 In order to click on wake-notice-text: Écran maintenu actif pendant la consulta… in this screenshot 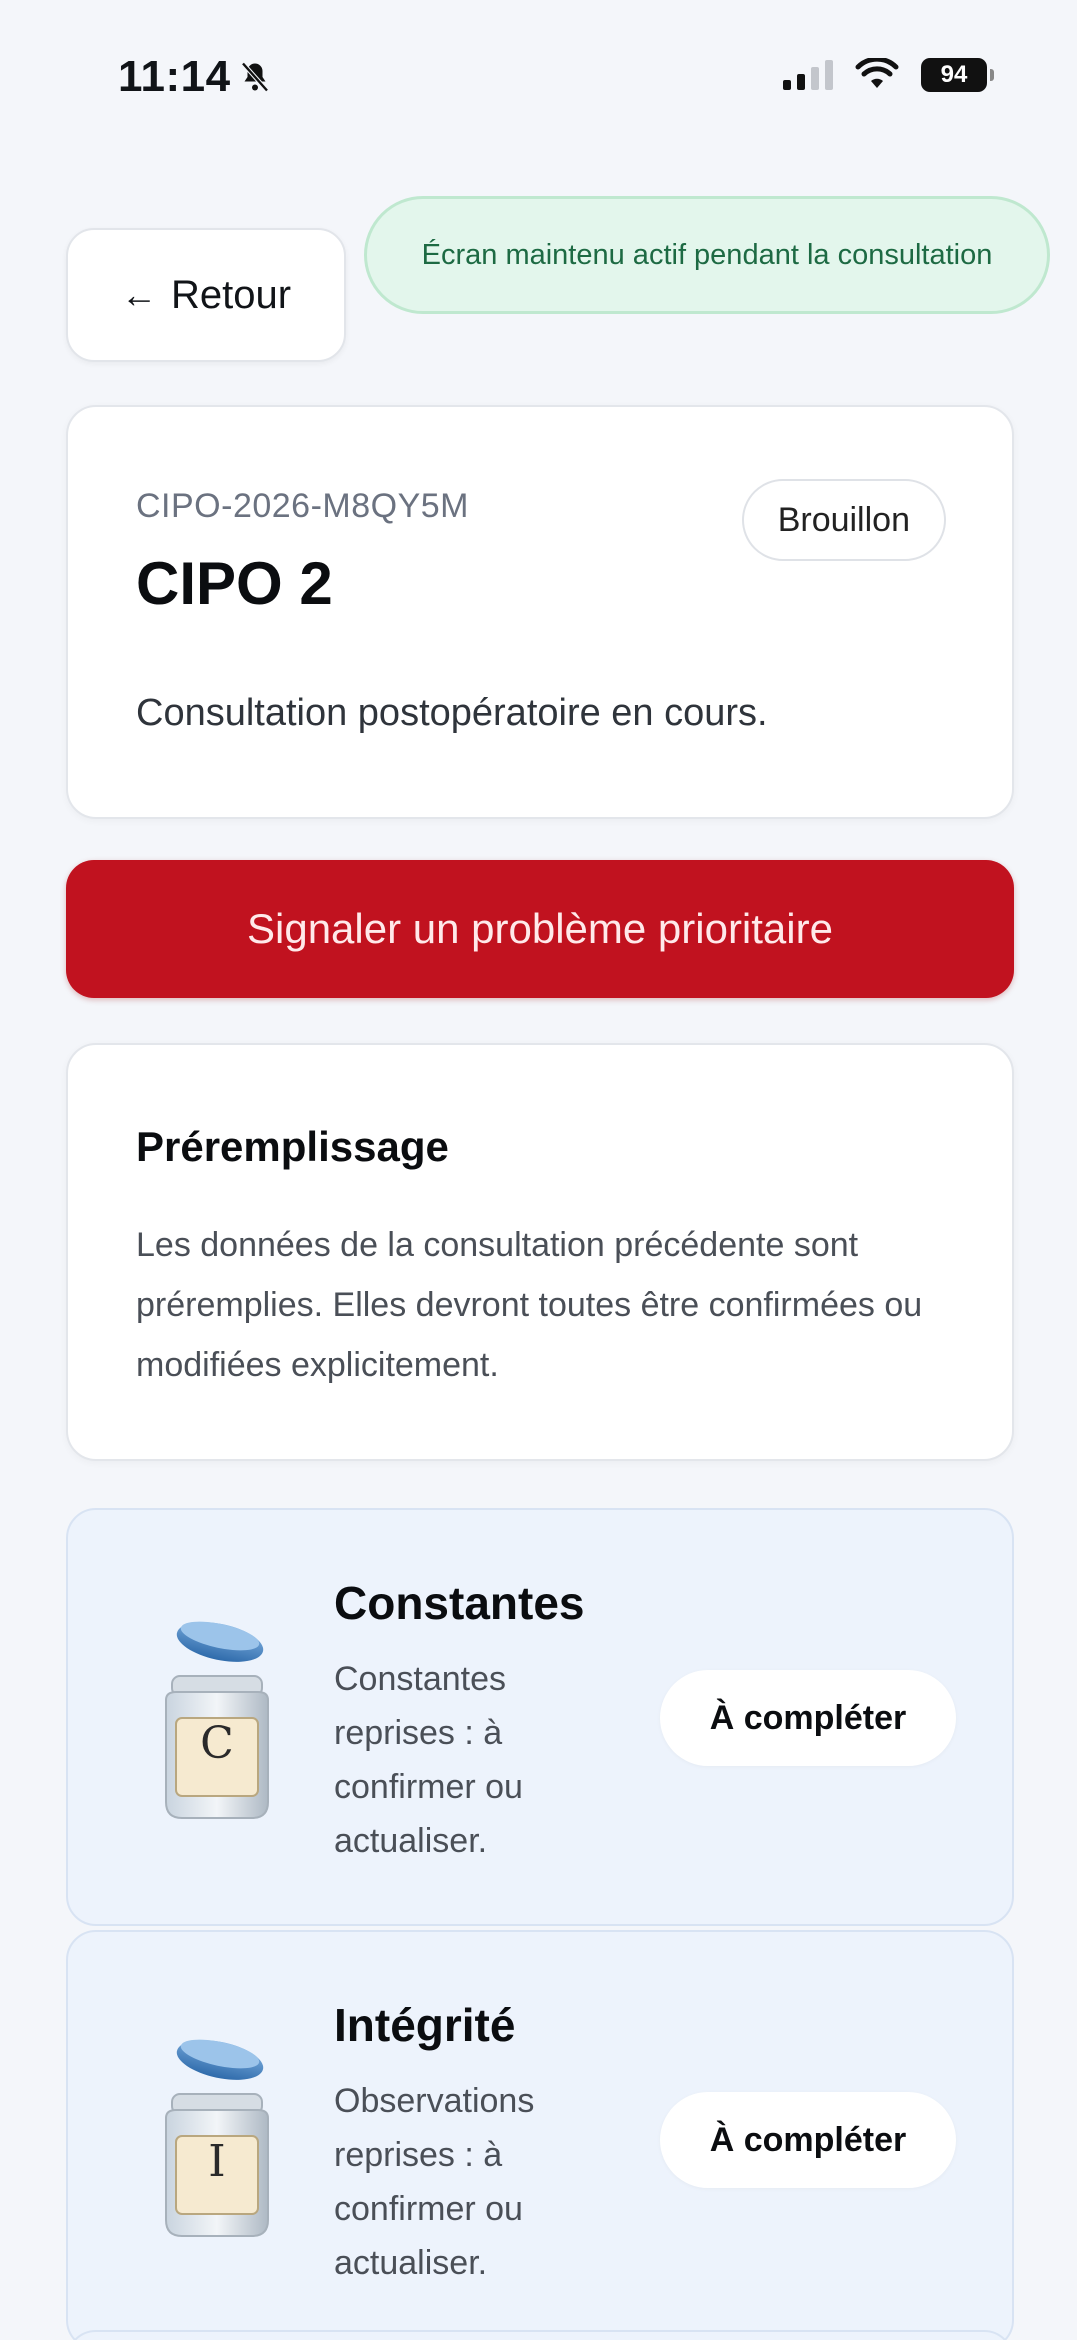, I will do `click(707, 255)`.